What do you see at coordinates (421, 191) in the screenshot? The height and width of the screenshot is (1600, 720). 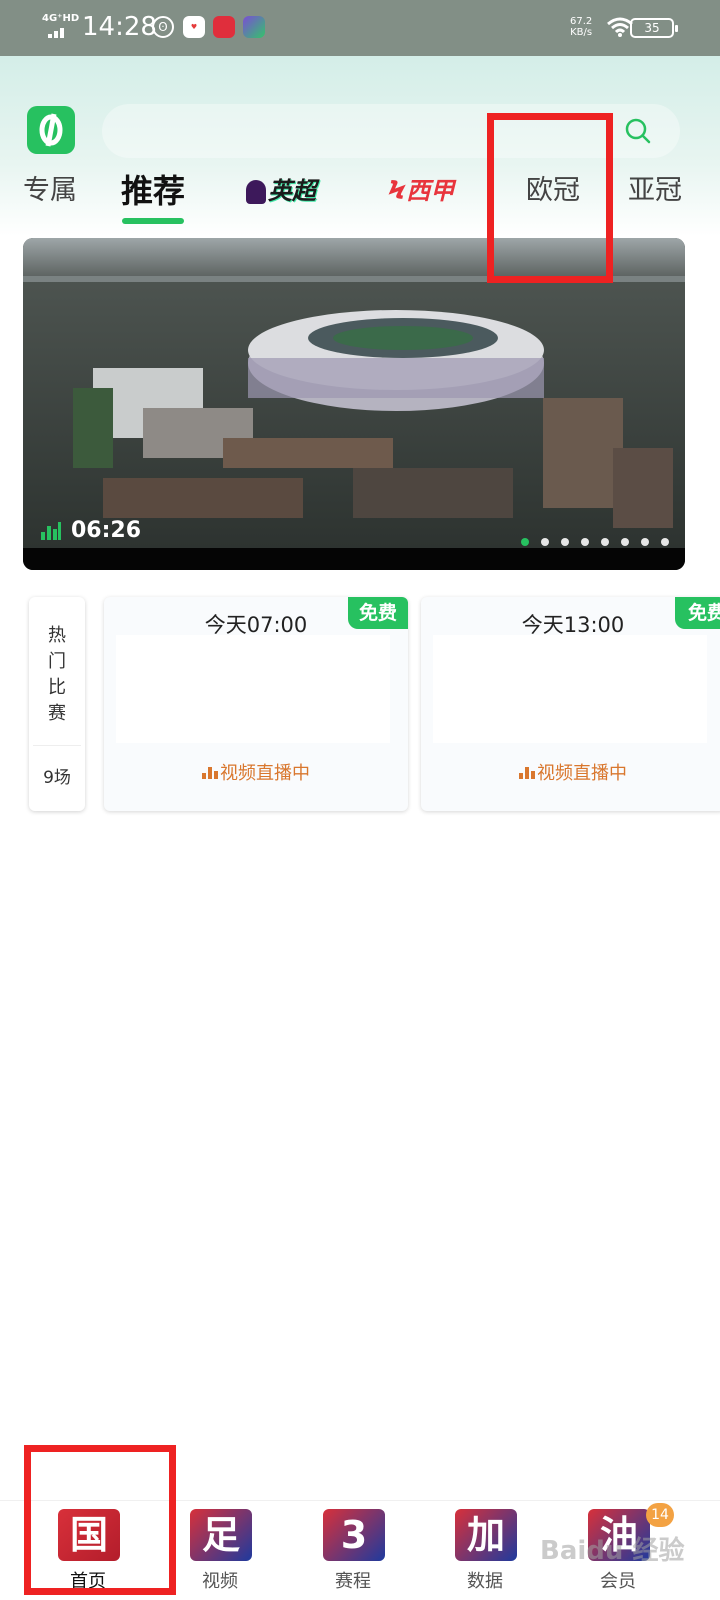 I see `tab-laliga: Ϟ西甲` at bounding box center [421, 191].